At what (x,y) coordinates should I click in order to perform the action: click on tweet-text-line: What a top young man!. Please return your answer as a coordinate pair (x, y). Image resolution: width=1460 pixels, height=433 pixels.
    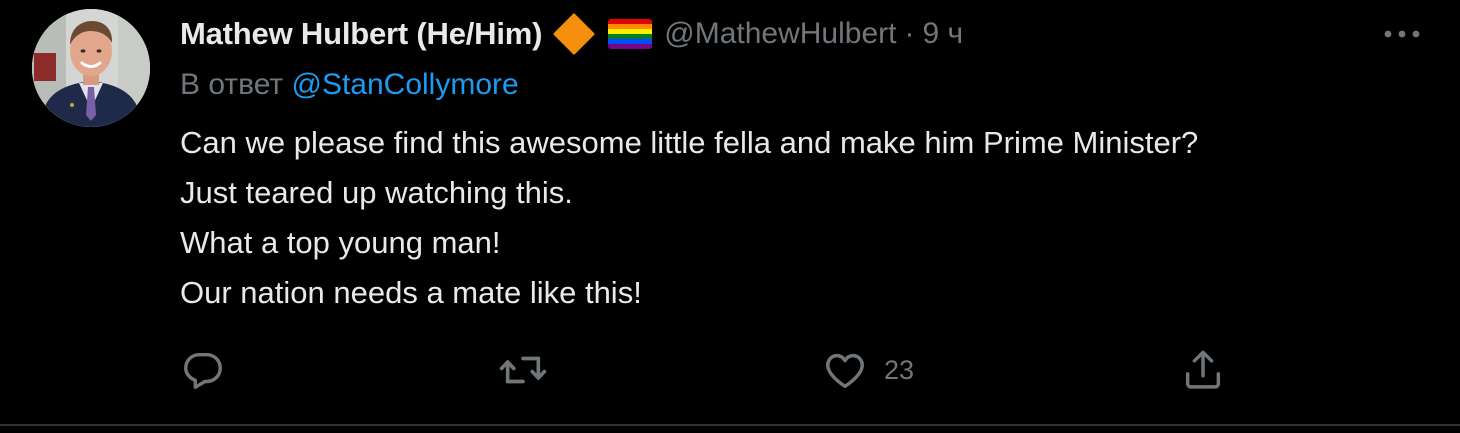
    Looking at the image, I should click on (340, 242).